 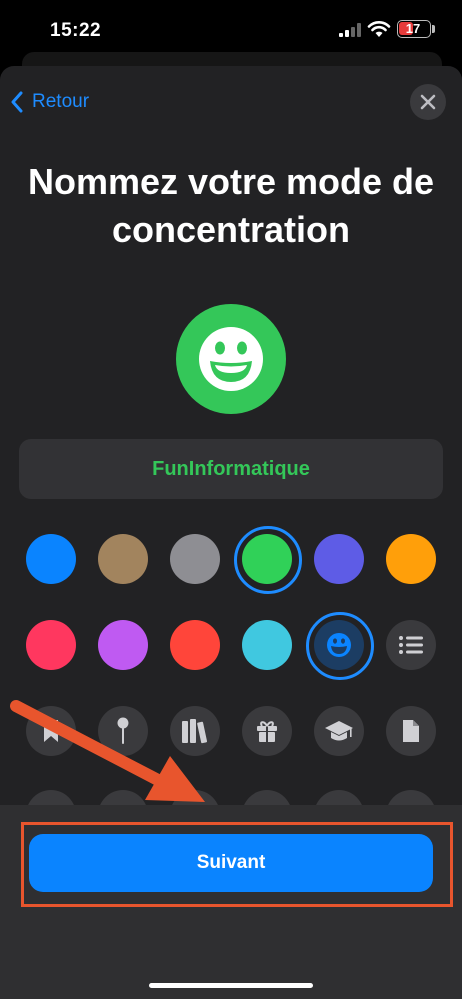 I want to click on close-button, so click(x=428, y=102).